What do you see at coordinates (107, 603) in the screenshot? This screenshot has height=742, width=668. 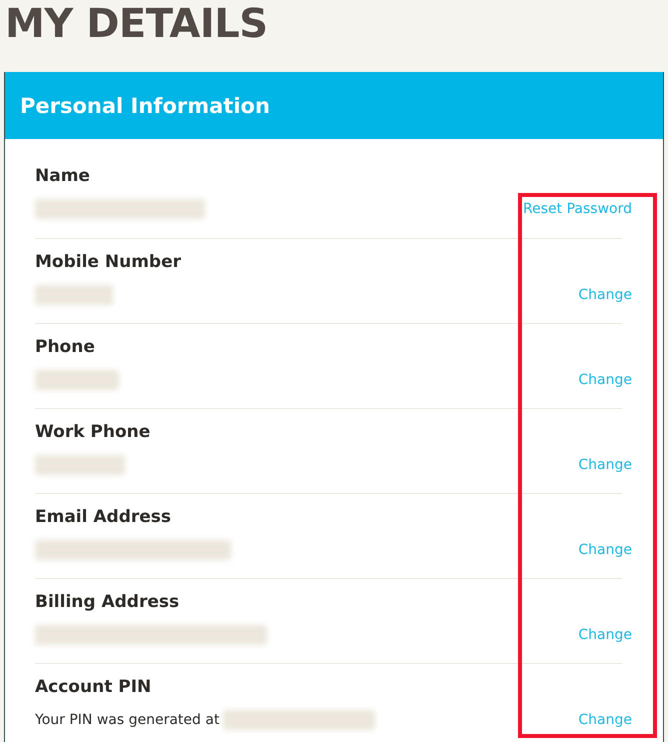 I see `field-label: Billing Address` at bounding box center [107, 603].